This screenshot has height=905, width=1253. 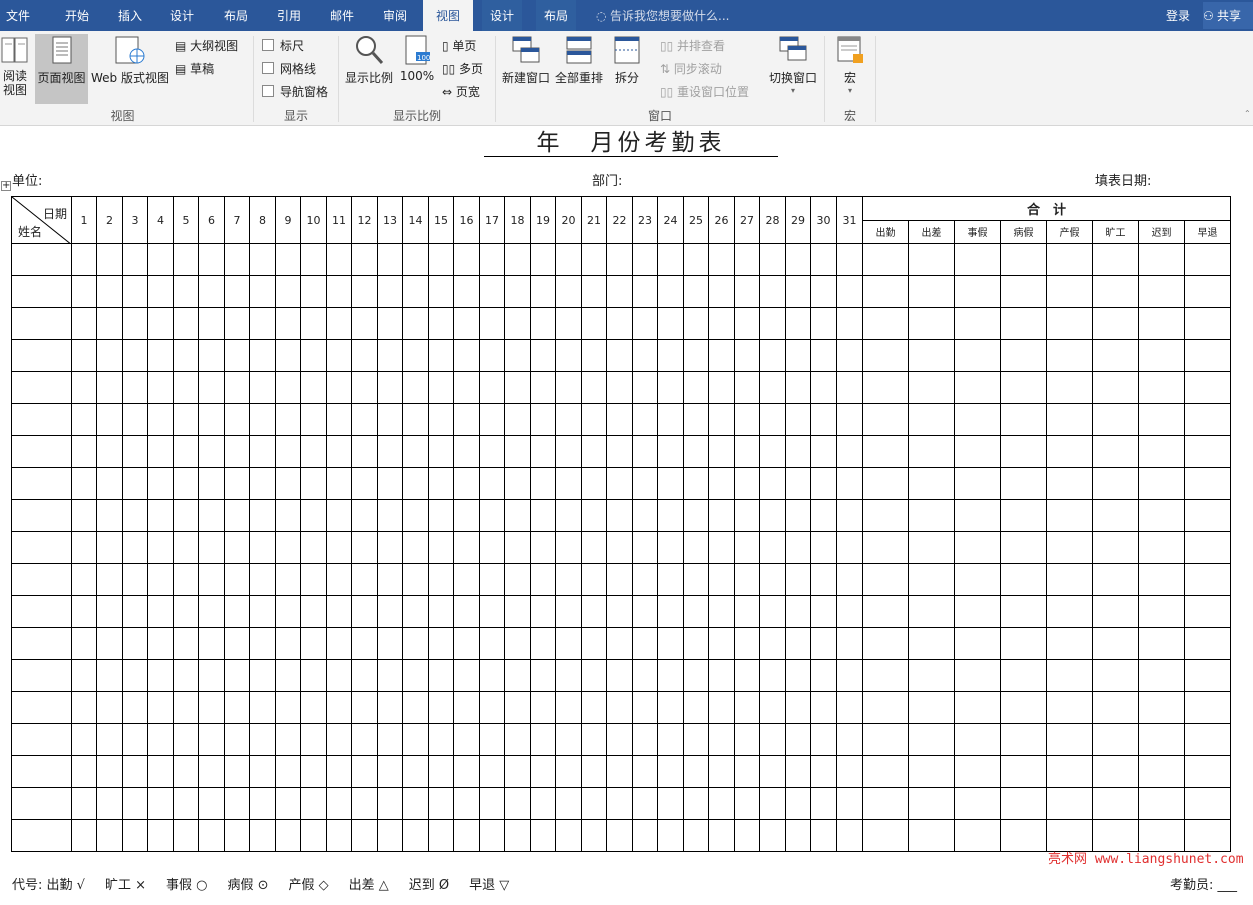 I want to click on day-header-cell: 24, so click(x=670, y=220).